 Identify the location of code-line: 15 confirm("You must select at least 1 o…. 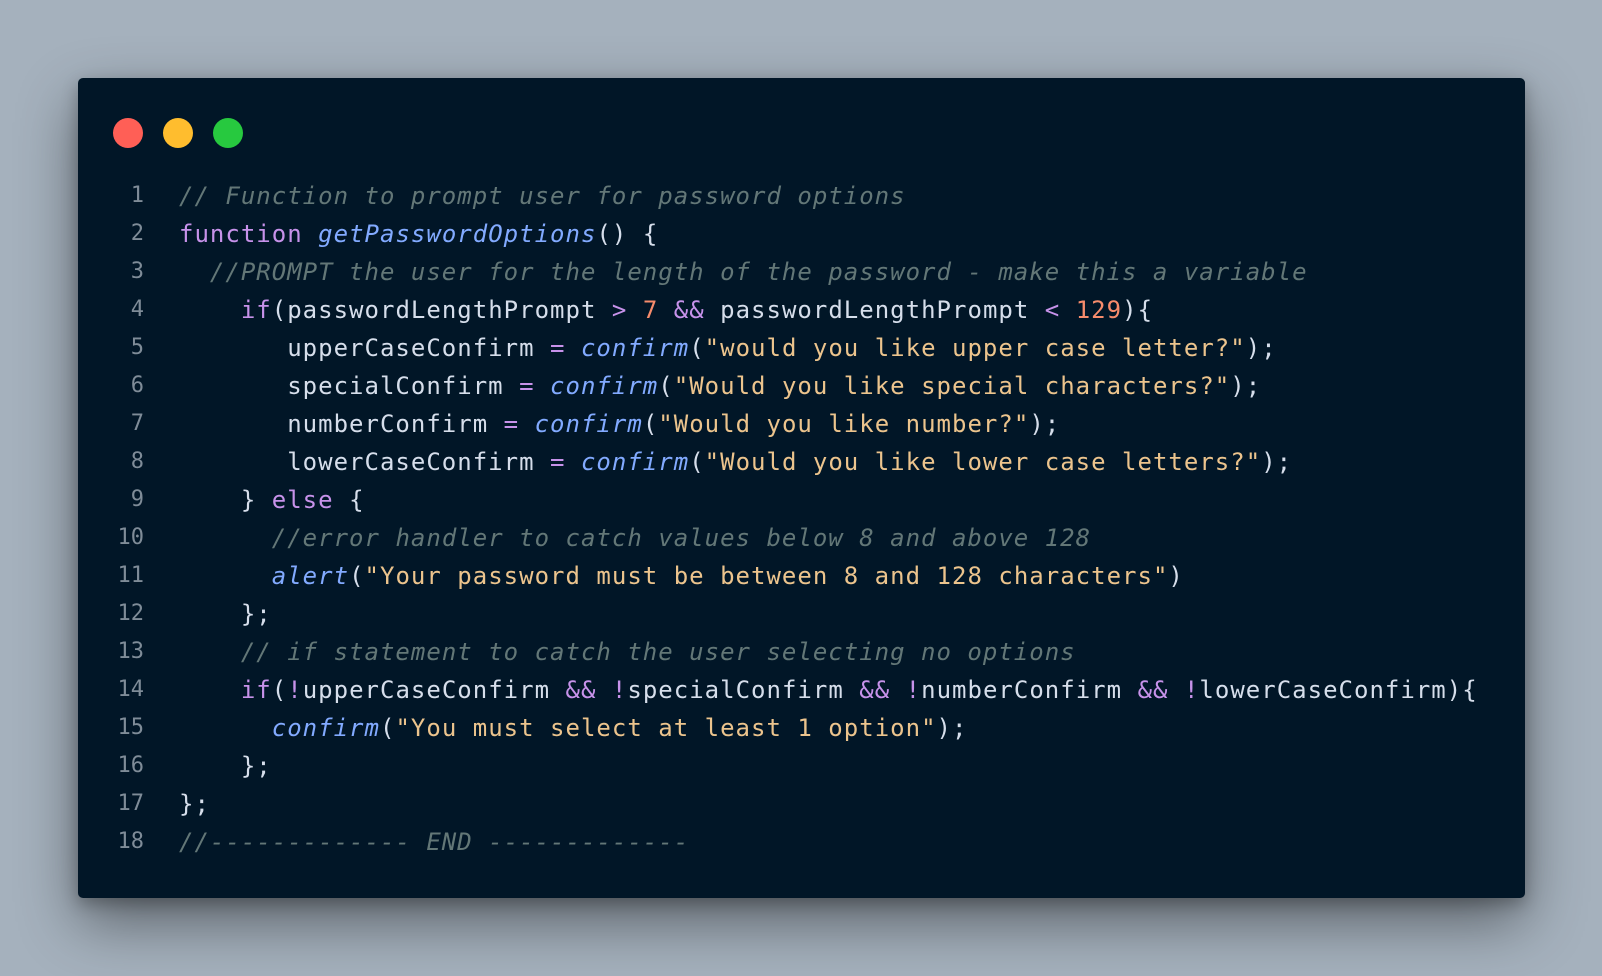
(801, 728).